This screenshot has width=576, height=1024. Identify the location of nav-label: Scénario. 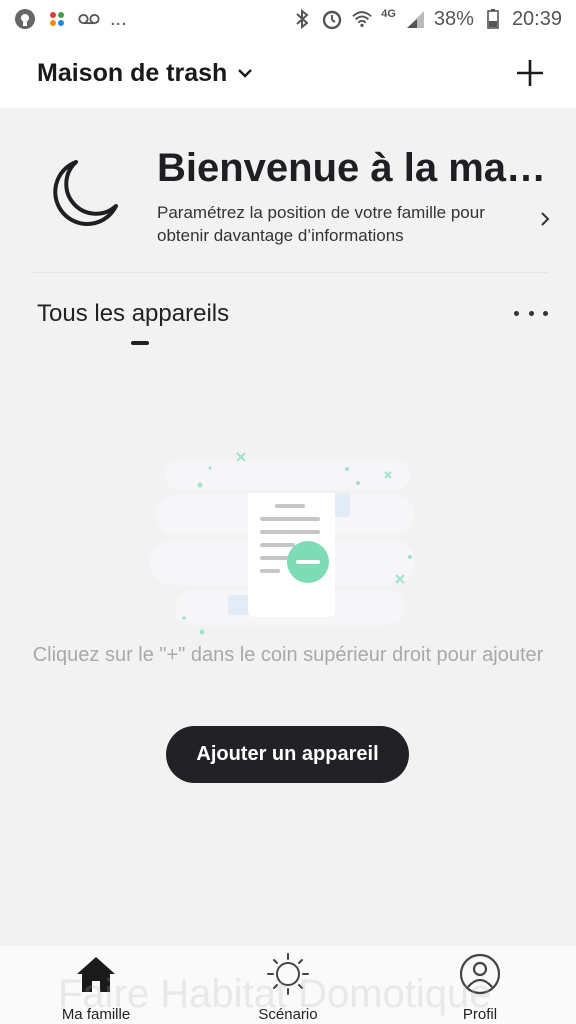
(288, 1014).